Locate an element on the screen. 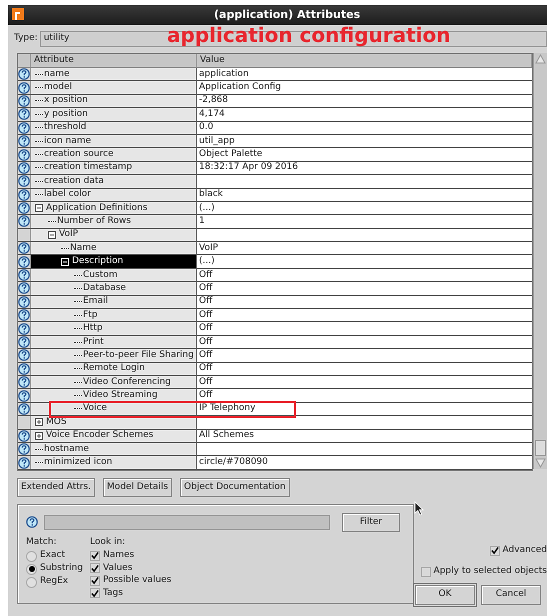 The height and width of the screenshot is (616, 547). checkbox-label: Possible values is located at coordinates (137, 581).